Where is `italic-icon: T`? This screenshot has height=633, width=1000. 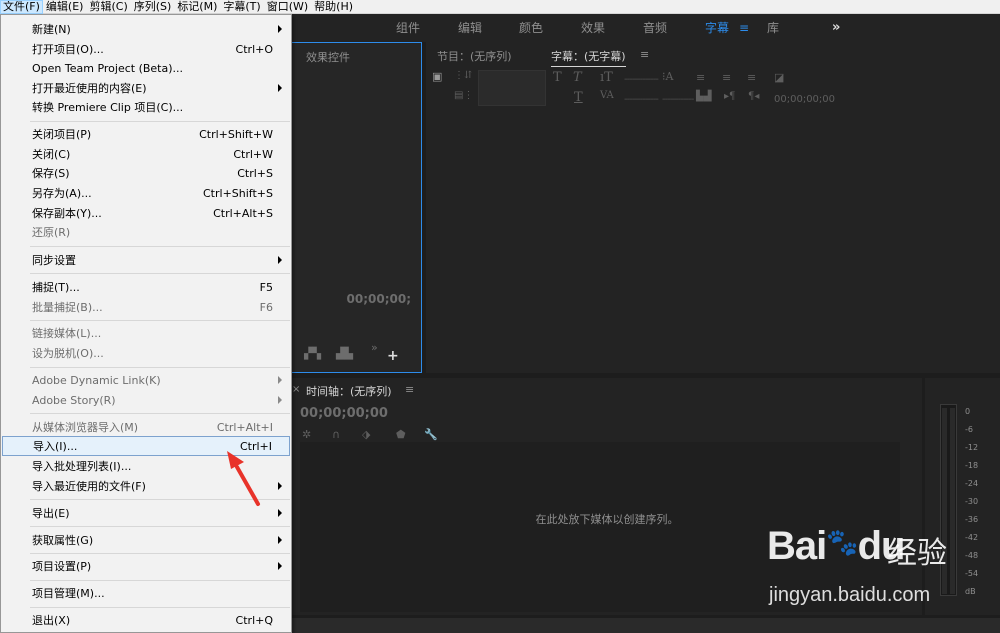
italic-icon: T is located at coordinates (577, 77).